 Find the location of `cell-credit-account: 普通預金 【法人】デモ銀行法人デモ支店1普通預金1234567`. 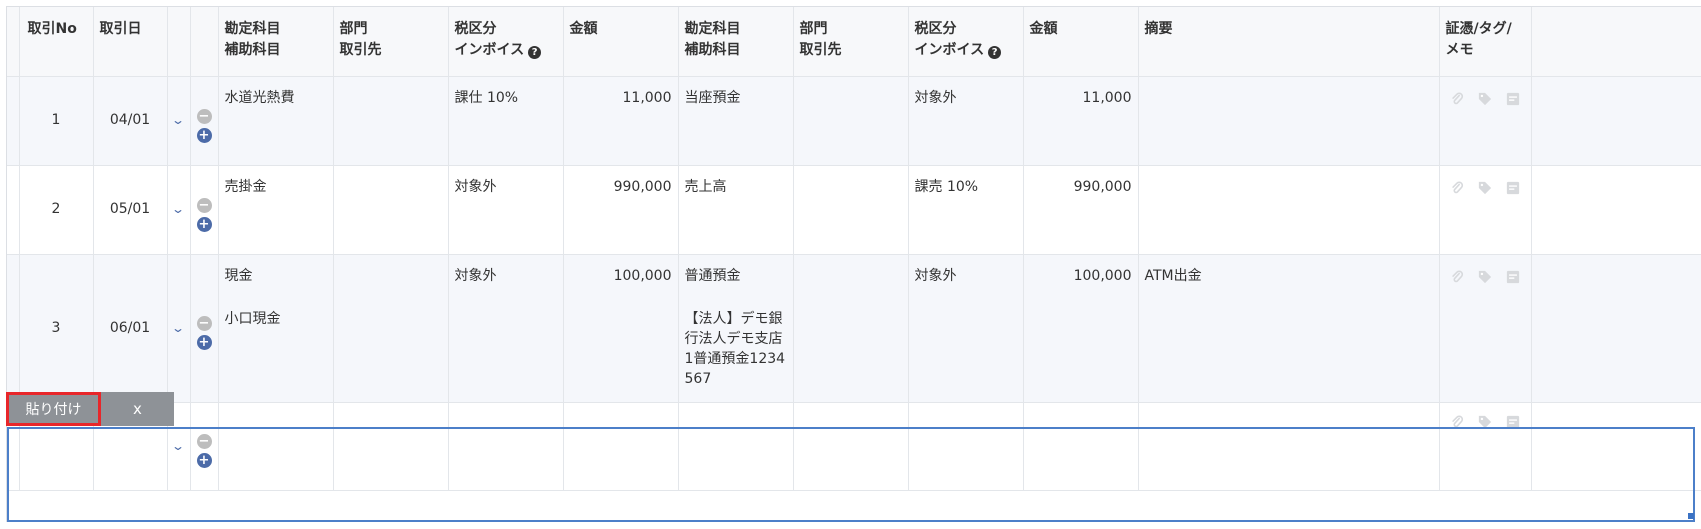

cell-credit-account: 普通預金 【法人】デモ銀行法人デモ支店1普通預金1234567 is located at coordinates (736, 328).